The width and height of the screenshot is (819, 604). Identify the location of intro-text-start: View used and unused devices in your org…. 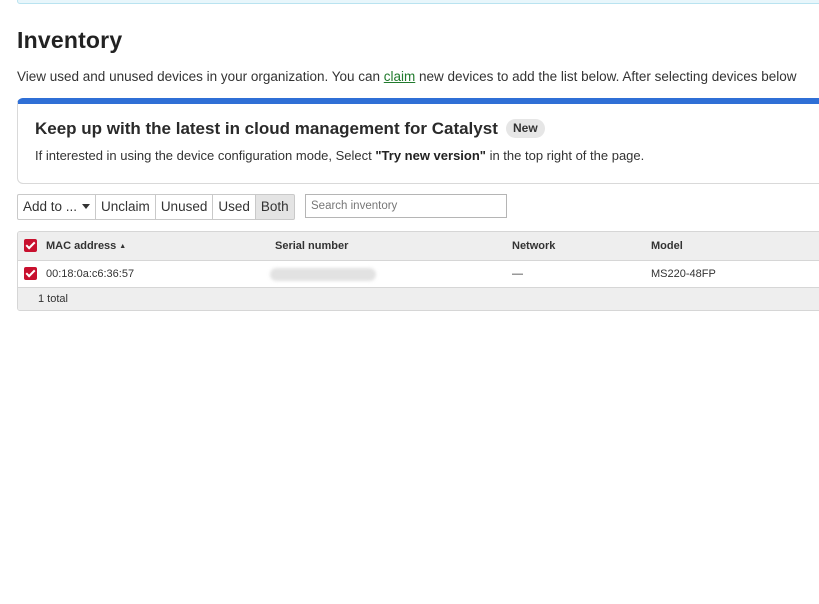
(200, 76).